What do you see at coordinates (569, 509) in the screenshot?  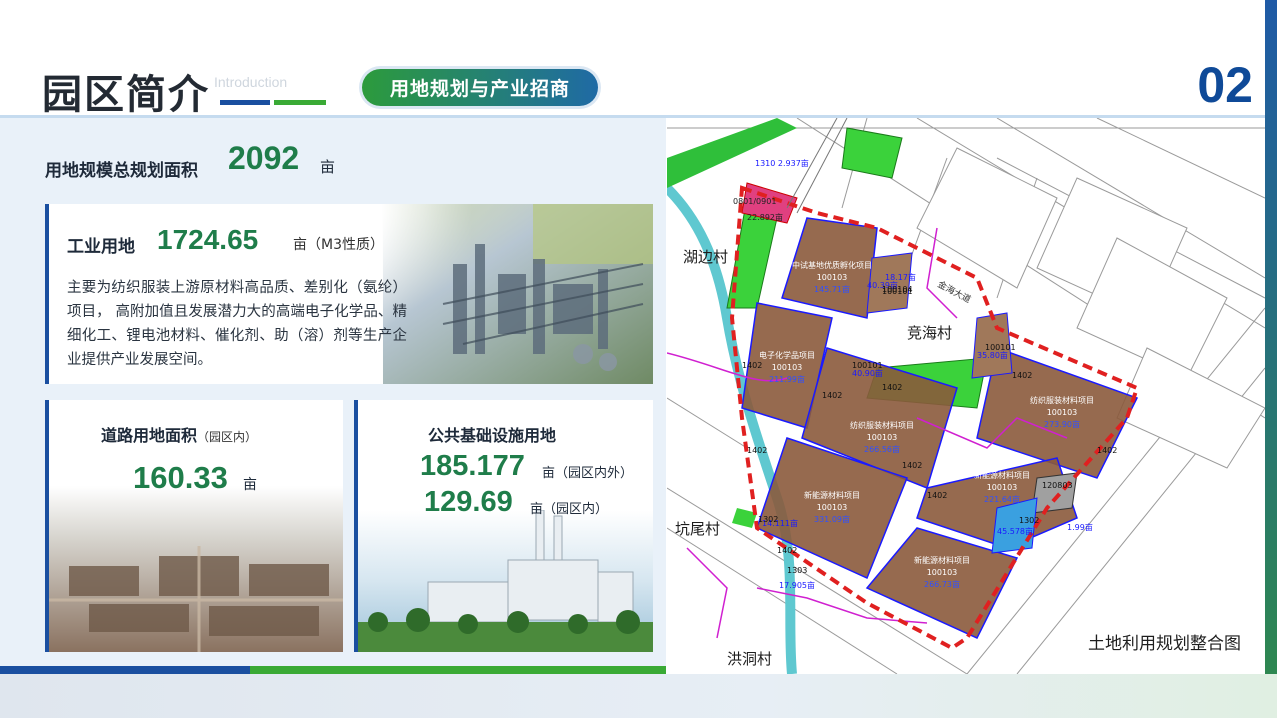 I see `public-infrastructure-unit-inside: 亩（园区内）` at bounding box center [569, 509].